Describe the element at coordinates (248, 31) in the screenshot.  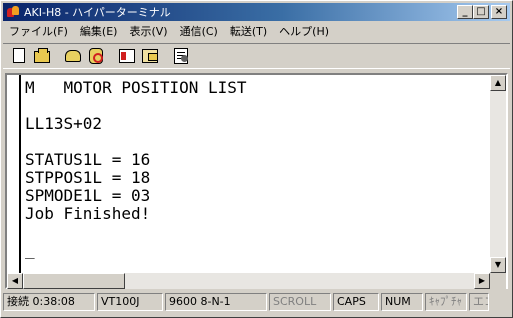
I see `menu-transfer: 転送(T)` at that location.